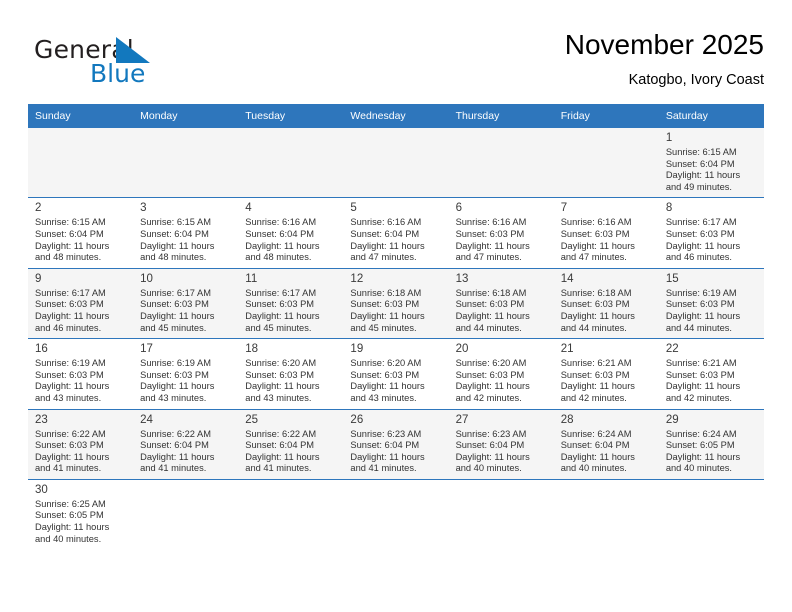 The height and width of the screenshot is (612, 792). I want to click on day-number: 21, so click(567, 349).